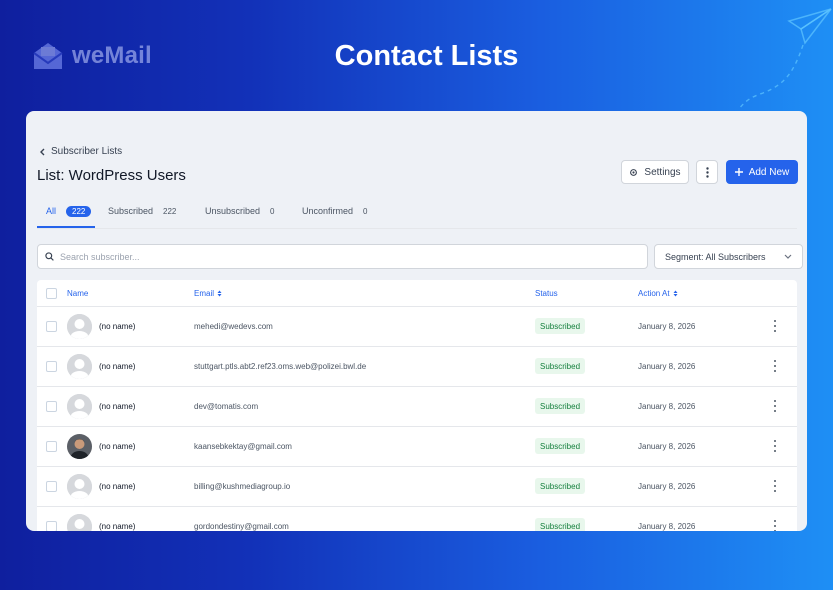  I want to click on tab-count-badge: 222, so click(79, 211).